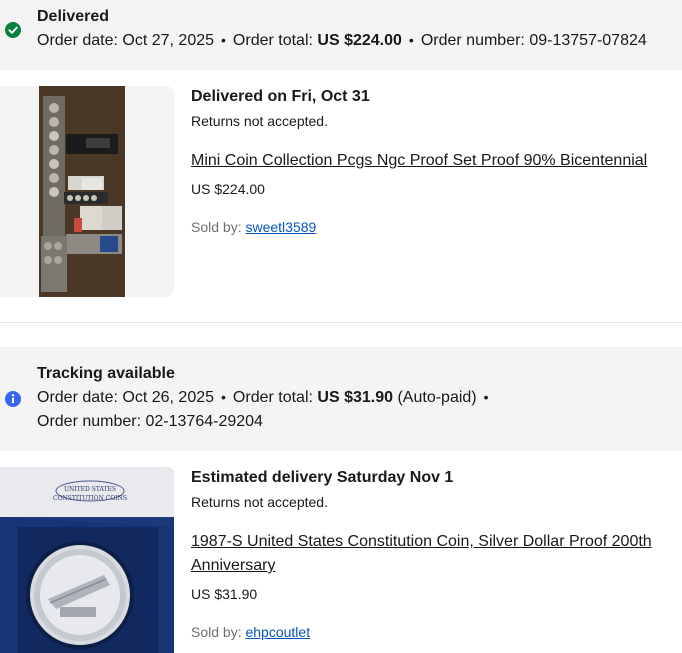 This screenshot has width=682, height=653. Describe the element at coordinates (277, 632) in the screenshot. I see `seller-link: ehpcoutlet` at that location.